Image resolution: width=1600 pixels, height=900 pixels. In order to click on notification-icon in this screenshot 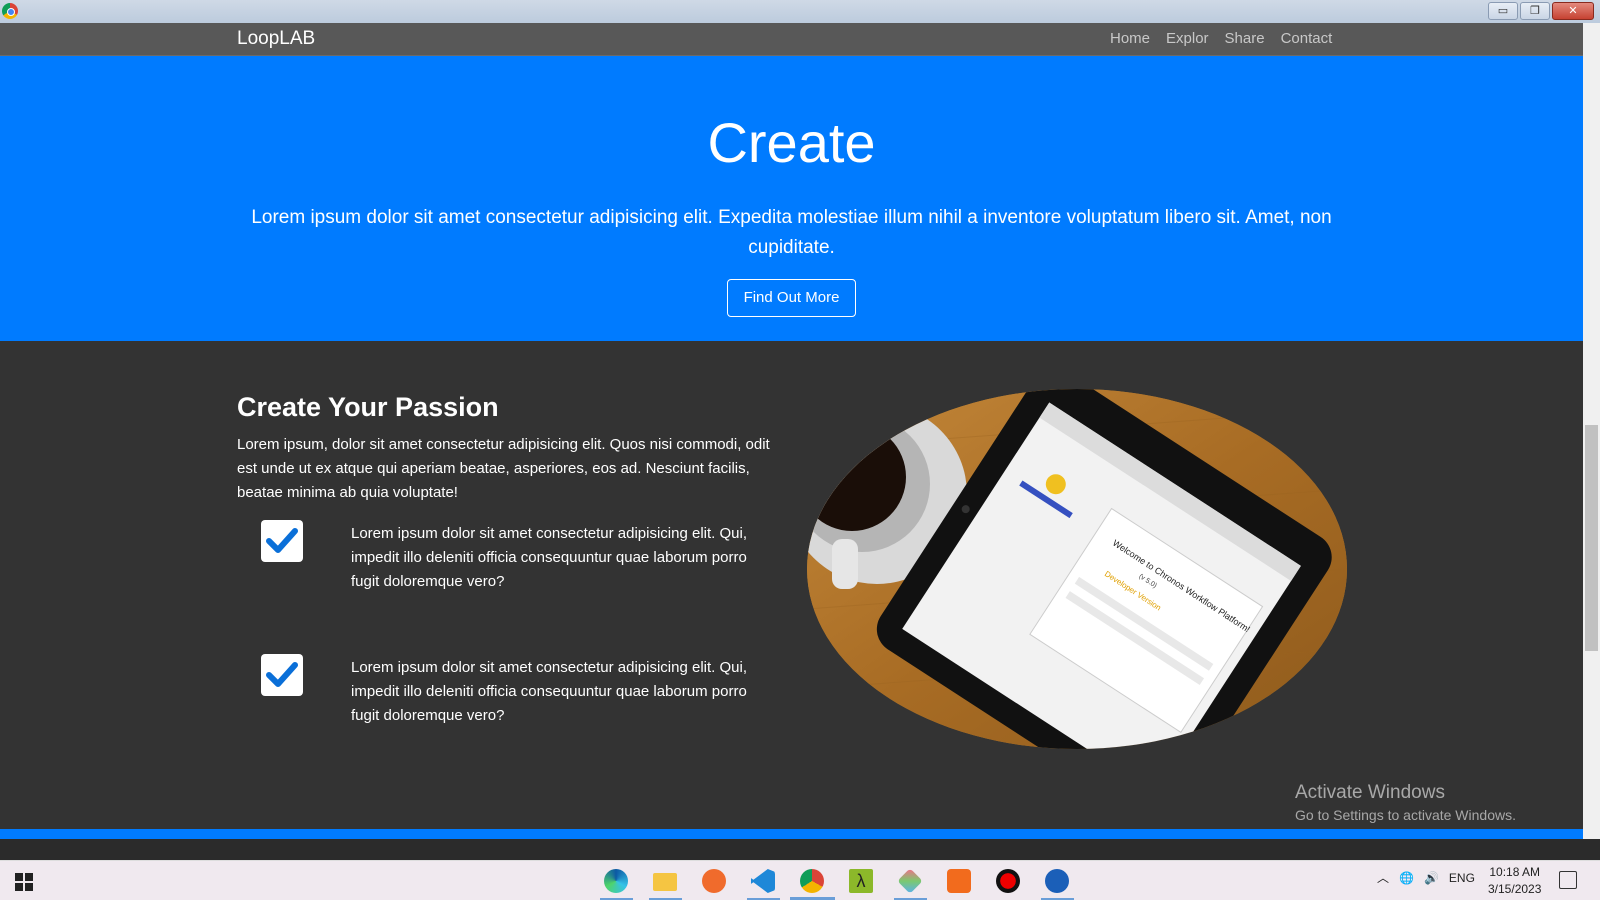, I will do `click(1568, 880)`.